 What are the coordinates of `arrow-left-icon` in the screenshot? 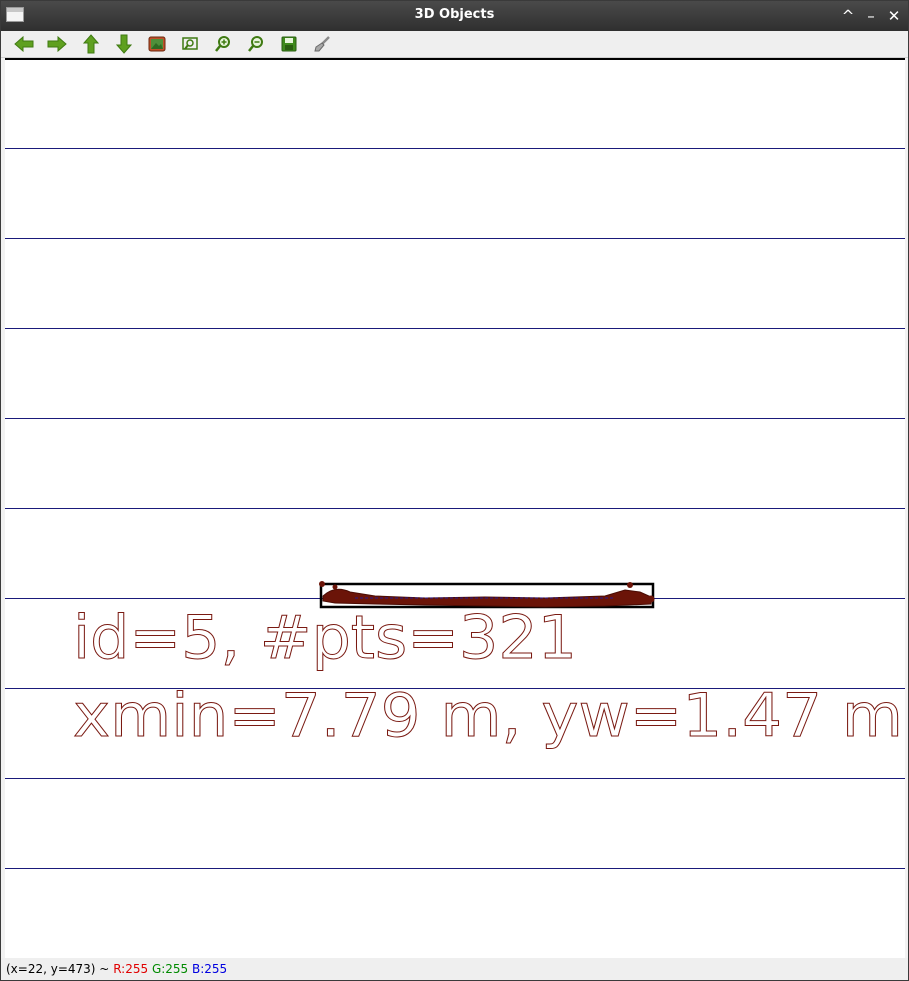 It's located at (24, 44).